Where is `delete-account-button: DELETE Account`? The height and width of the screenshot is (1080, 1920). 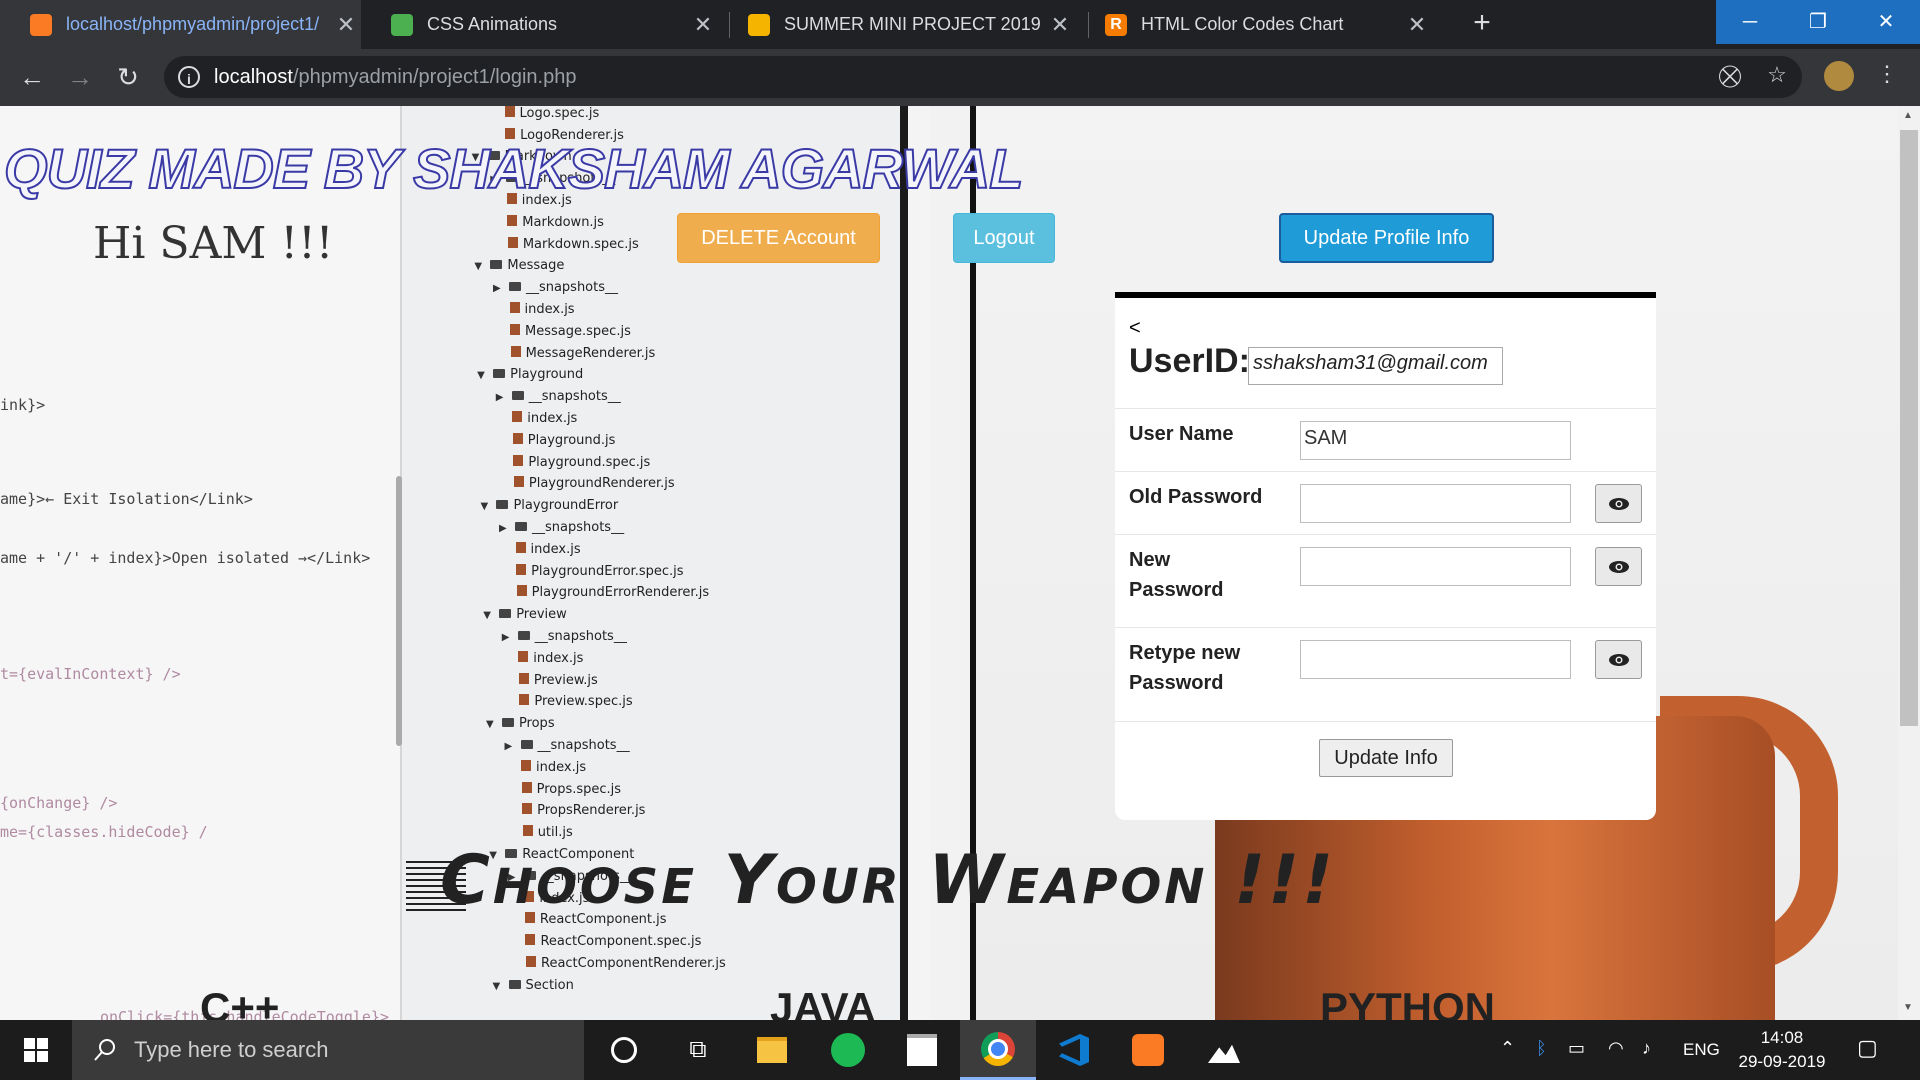 delete-account-button: DELETE Account is located at coordinates (778, 238).